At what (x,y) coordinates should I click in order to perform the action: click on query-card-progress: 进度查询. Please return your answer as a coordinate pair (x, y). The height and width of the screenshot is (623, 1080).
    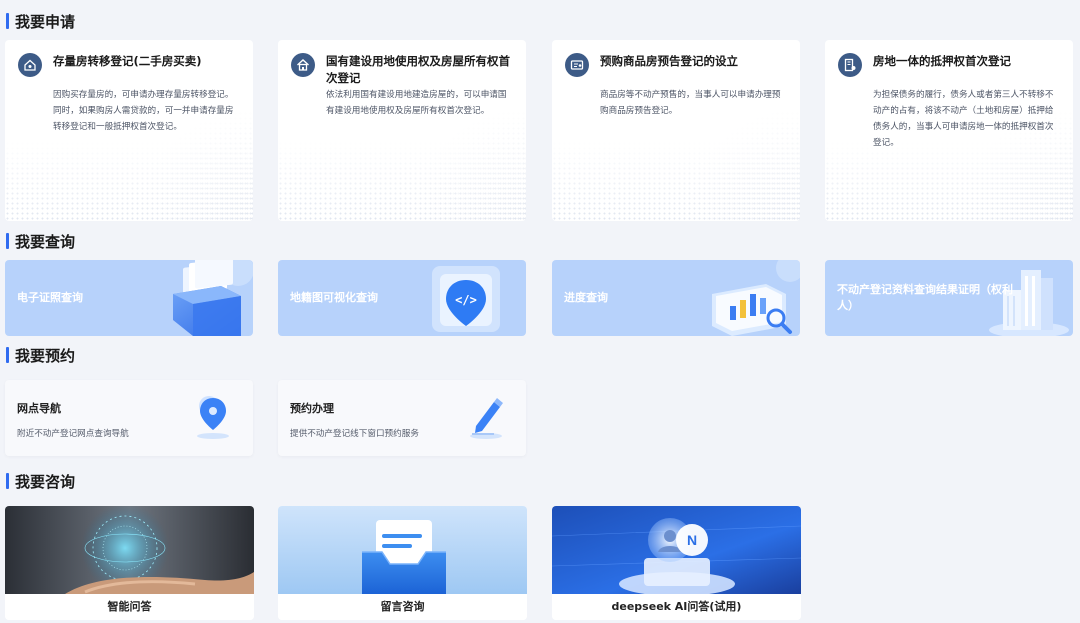
    Looking at the image, I should click on (676, 298).